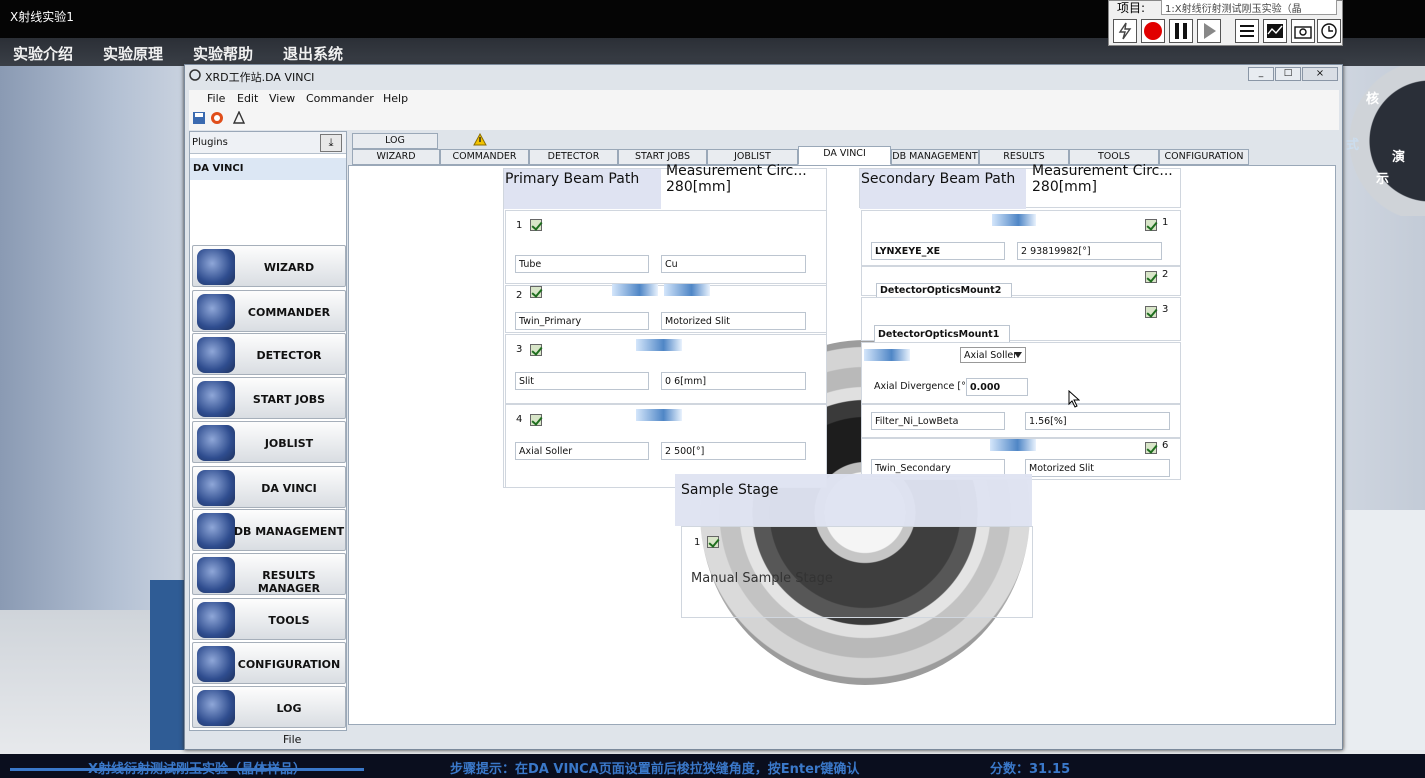 The image size is (1425, 778). I want to click on nav-label: START JOBS, so click(289, 399).